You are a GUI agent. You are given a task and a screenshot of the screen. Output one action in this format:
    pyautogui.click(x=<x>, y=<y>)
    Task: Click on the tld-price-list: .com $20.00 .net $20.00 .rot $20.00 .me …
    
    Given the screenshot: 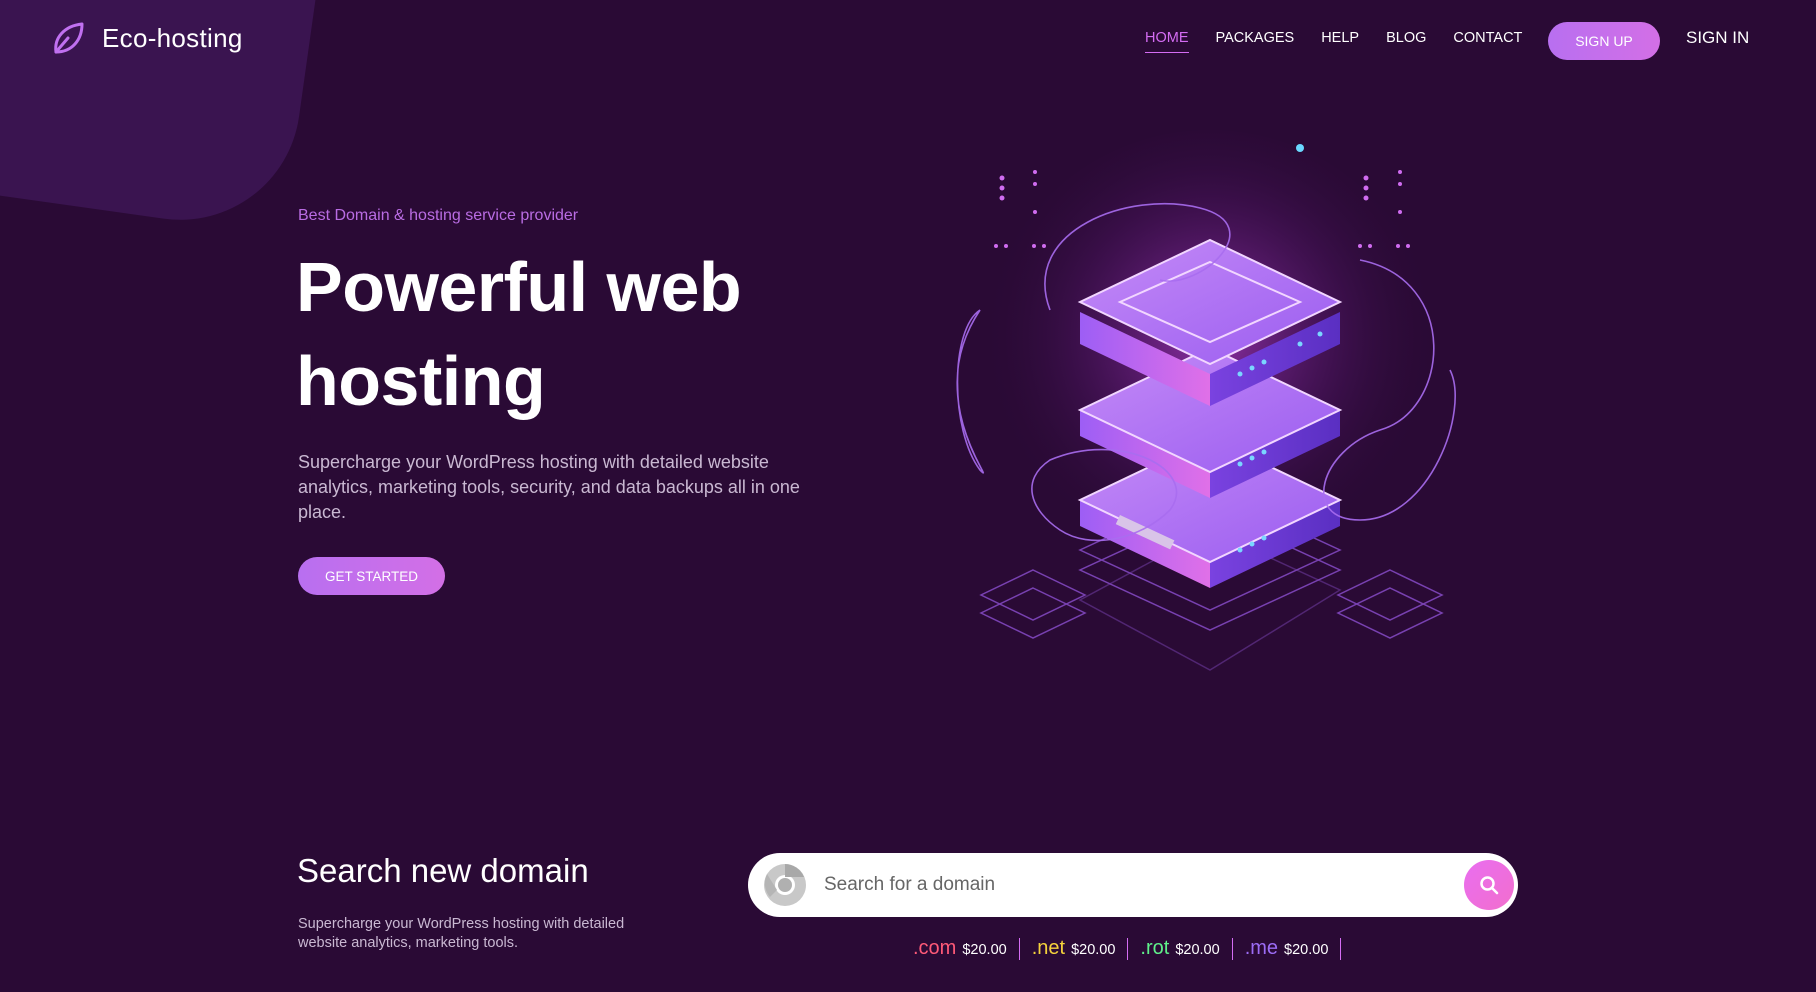 What is the action you would take?
    pyautogui.click(x=1127, y=948)
    